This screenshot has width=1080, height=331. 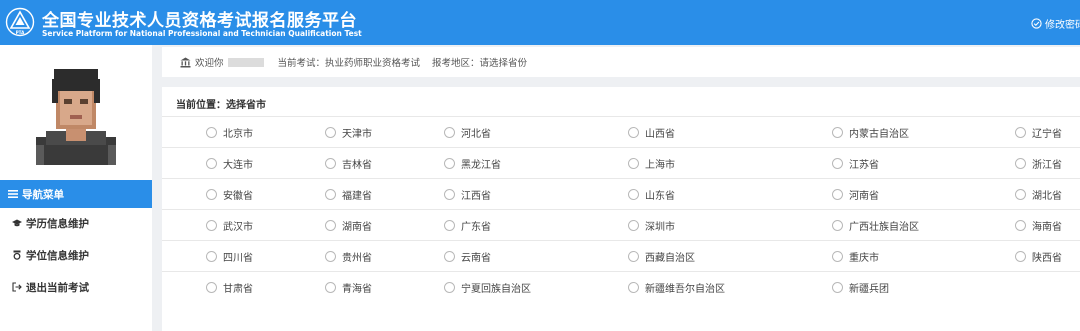 What do you see at coordinates (348, 256) in the screenshot?
I see `region-option: 贵州省` at bounding box center [348, 256].